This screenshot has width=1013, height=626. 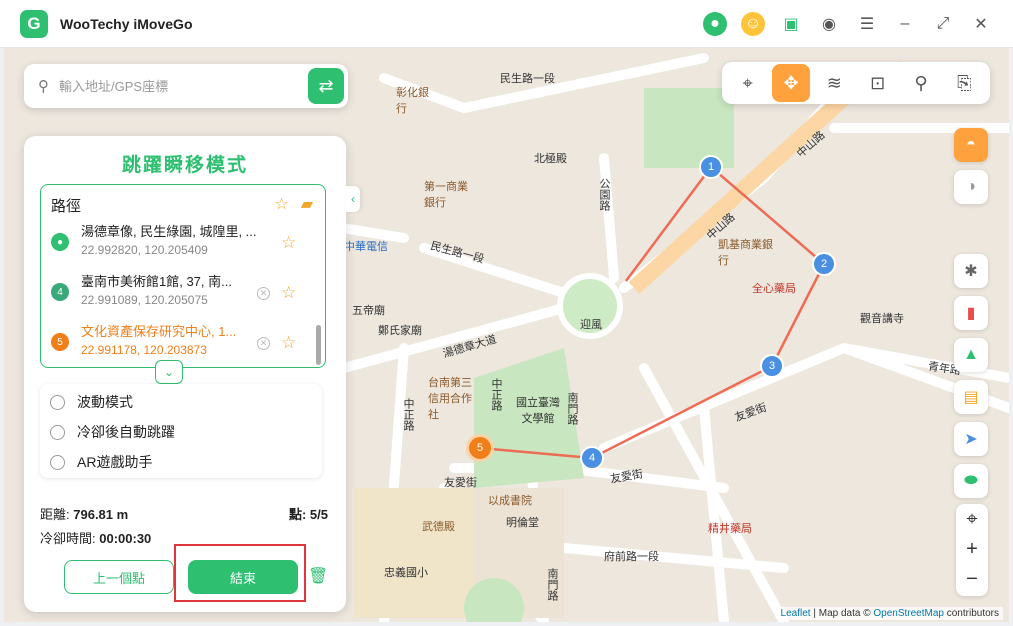 What do you see at coordinates (842, 613) in the screenshot?
I see `attribution-text: | Map data ©` at bounding box center [842, 613].